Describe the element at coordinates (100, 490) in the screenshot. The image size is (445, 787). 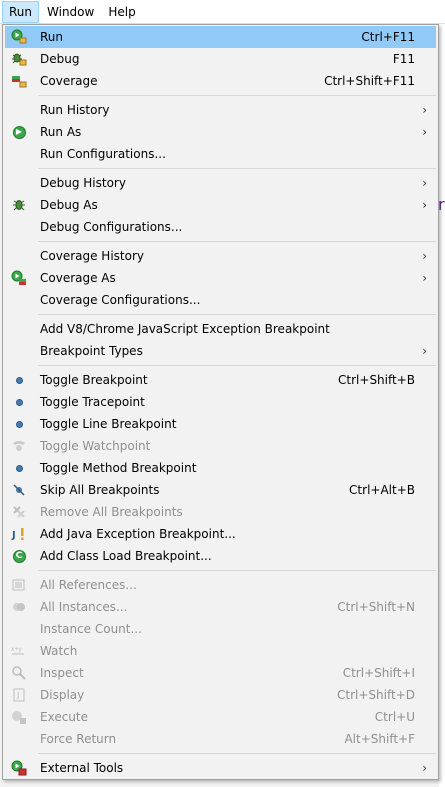
I see `menu-item-label: Skip All Breakpoints` at that location.